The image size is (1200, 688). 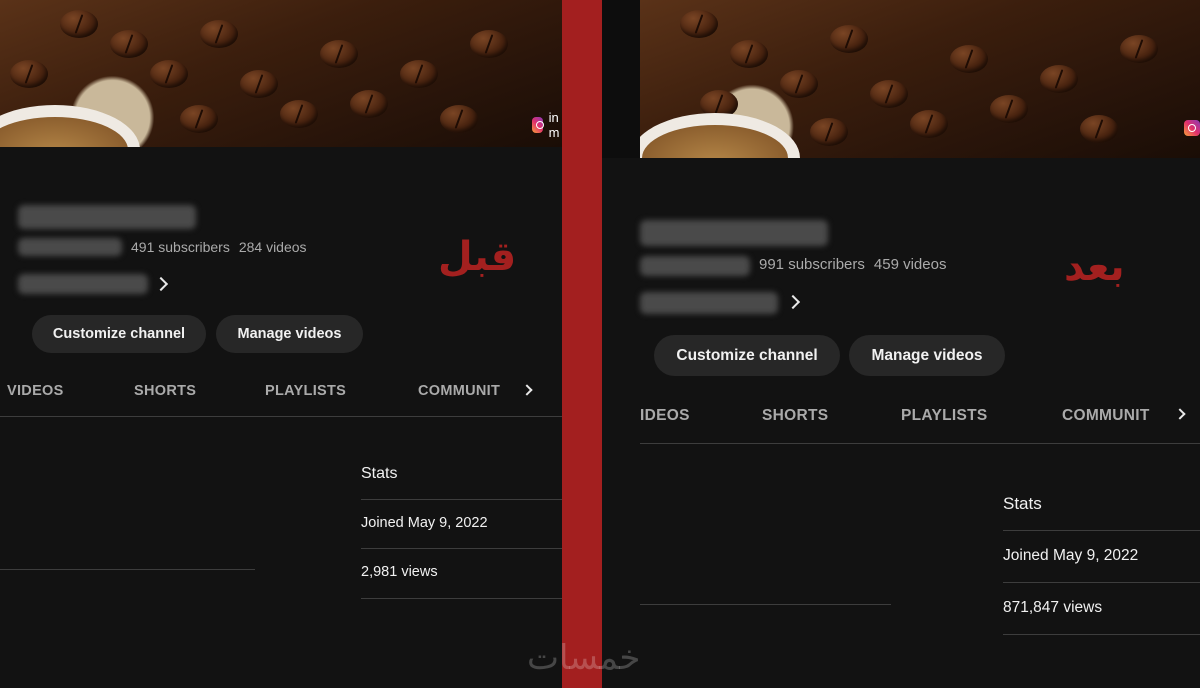 I want to click on instagram-link, so click(x=1192, y=128).